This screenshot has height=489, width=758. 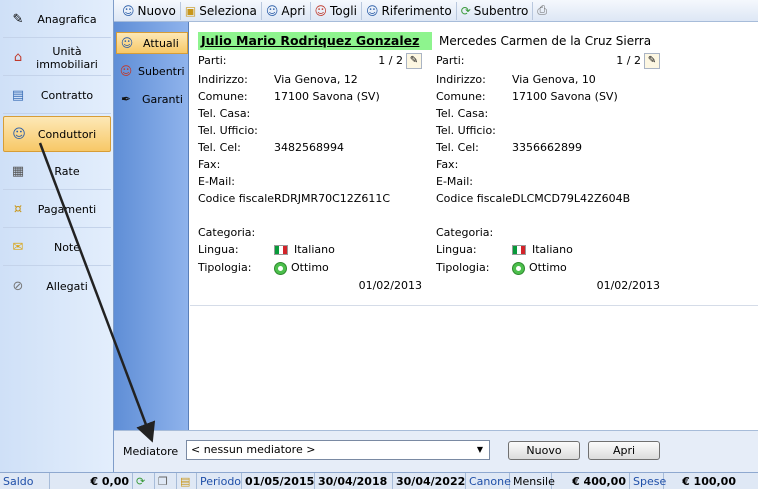 What do you see at coordinates (223, 96) in the screenshot?
I see `comune-label: Comune:` at bounding box center [223, 96].